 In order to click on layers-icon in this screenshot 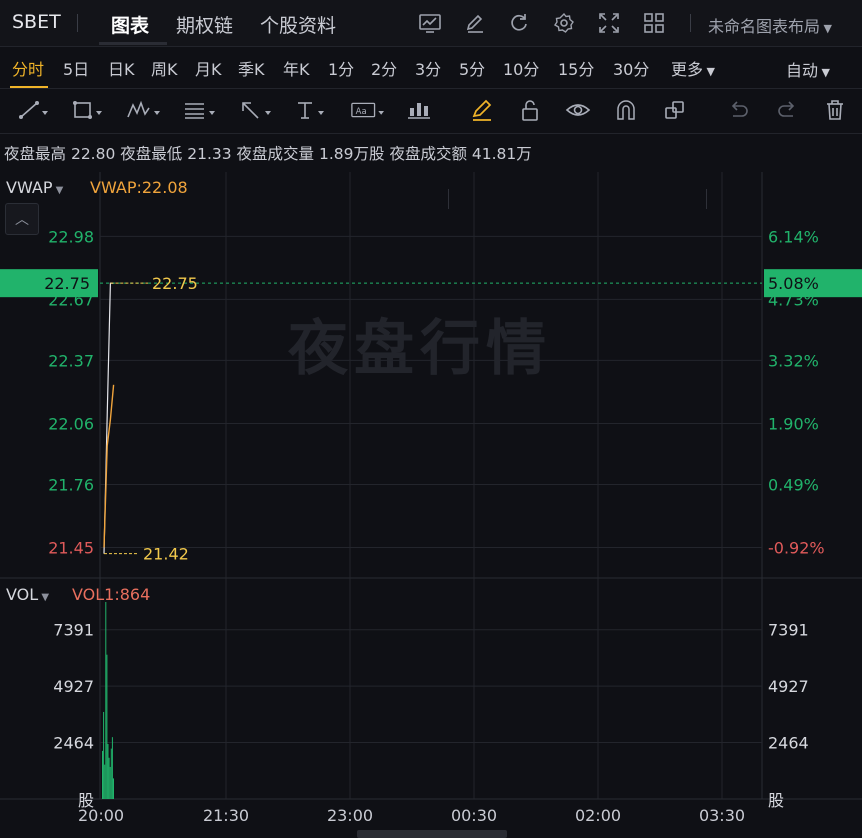, I will do `click(675, 110)`.